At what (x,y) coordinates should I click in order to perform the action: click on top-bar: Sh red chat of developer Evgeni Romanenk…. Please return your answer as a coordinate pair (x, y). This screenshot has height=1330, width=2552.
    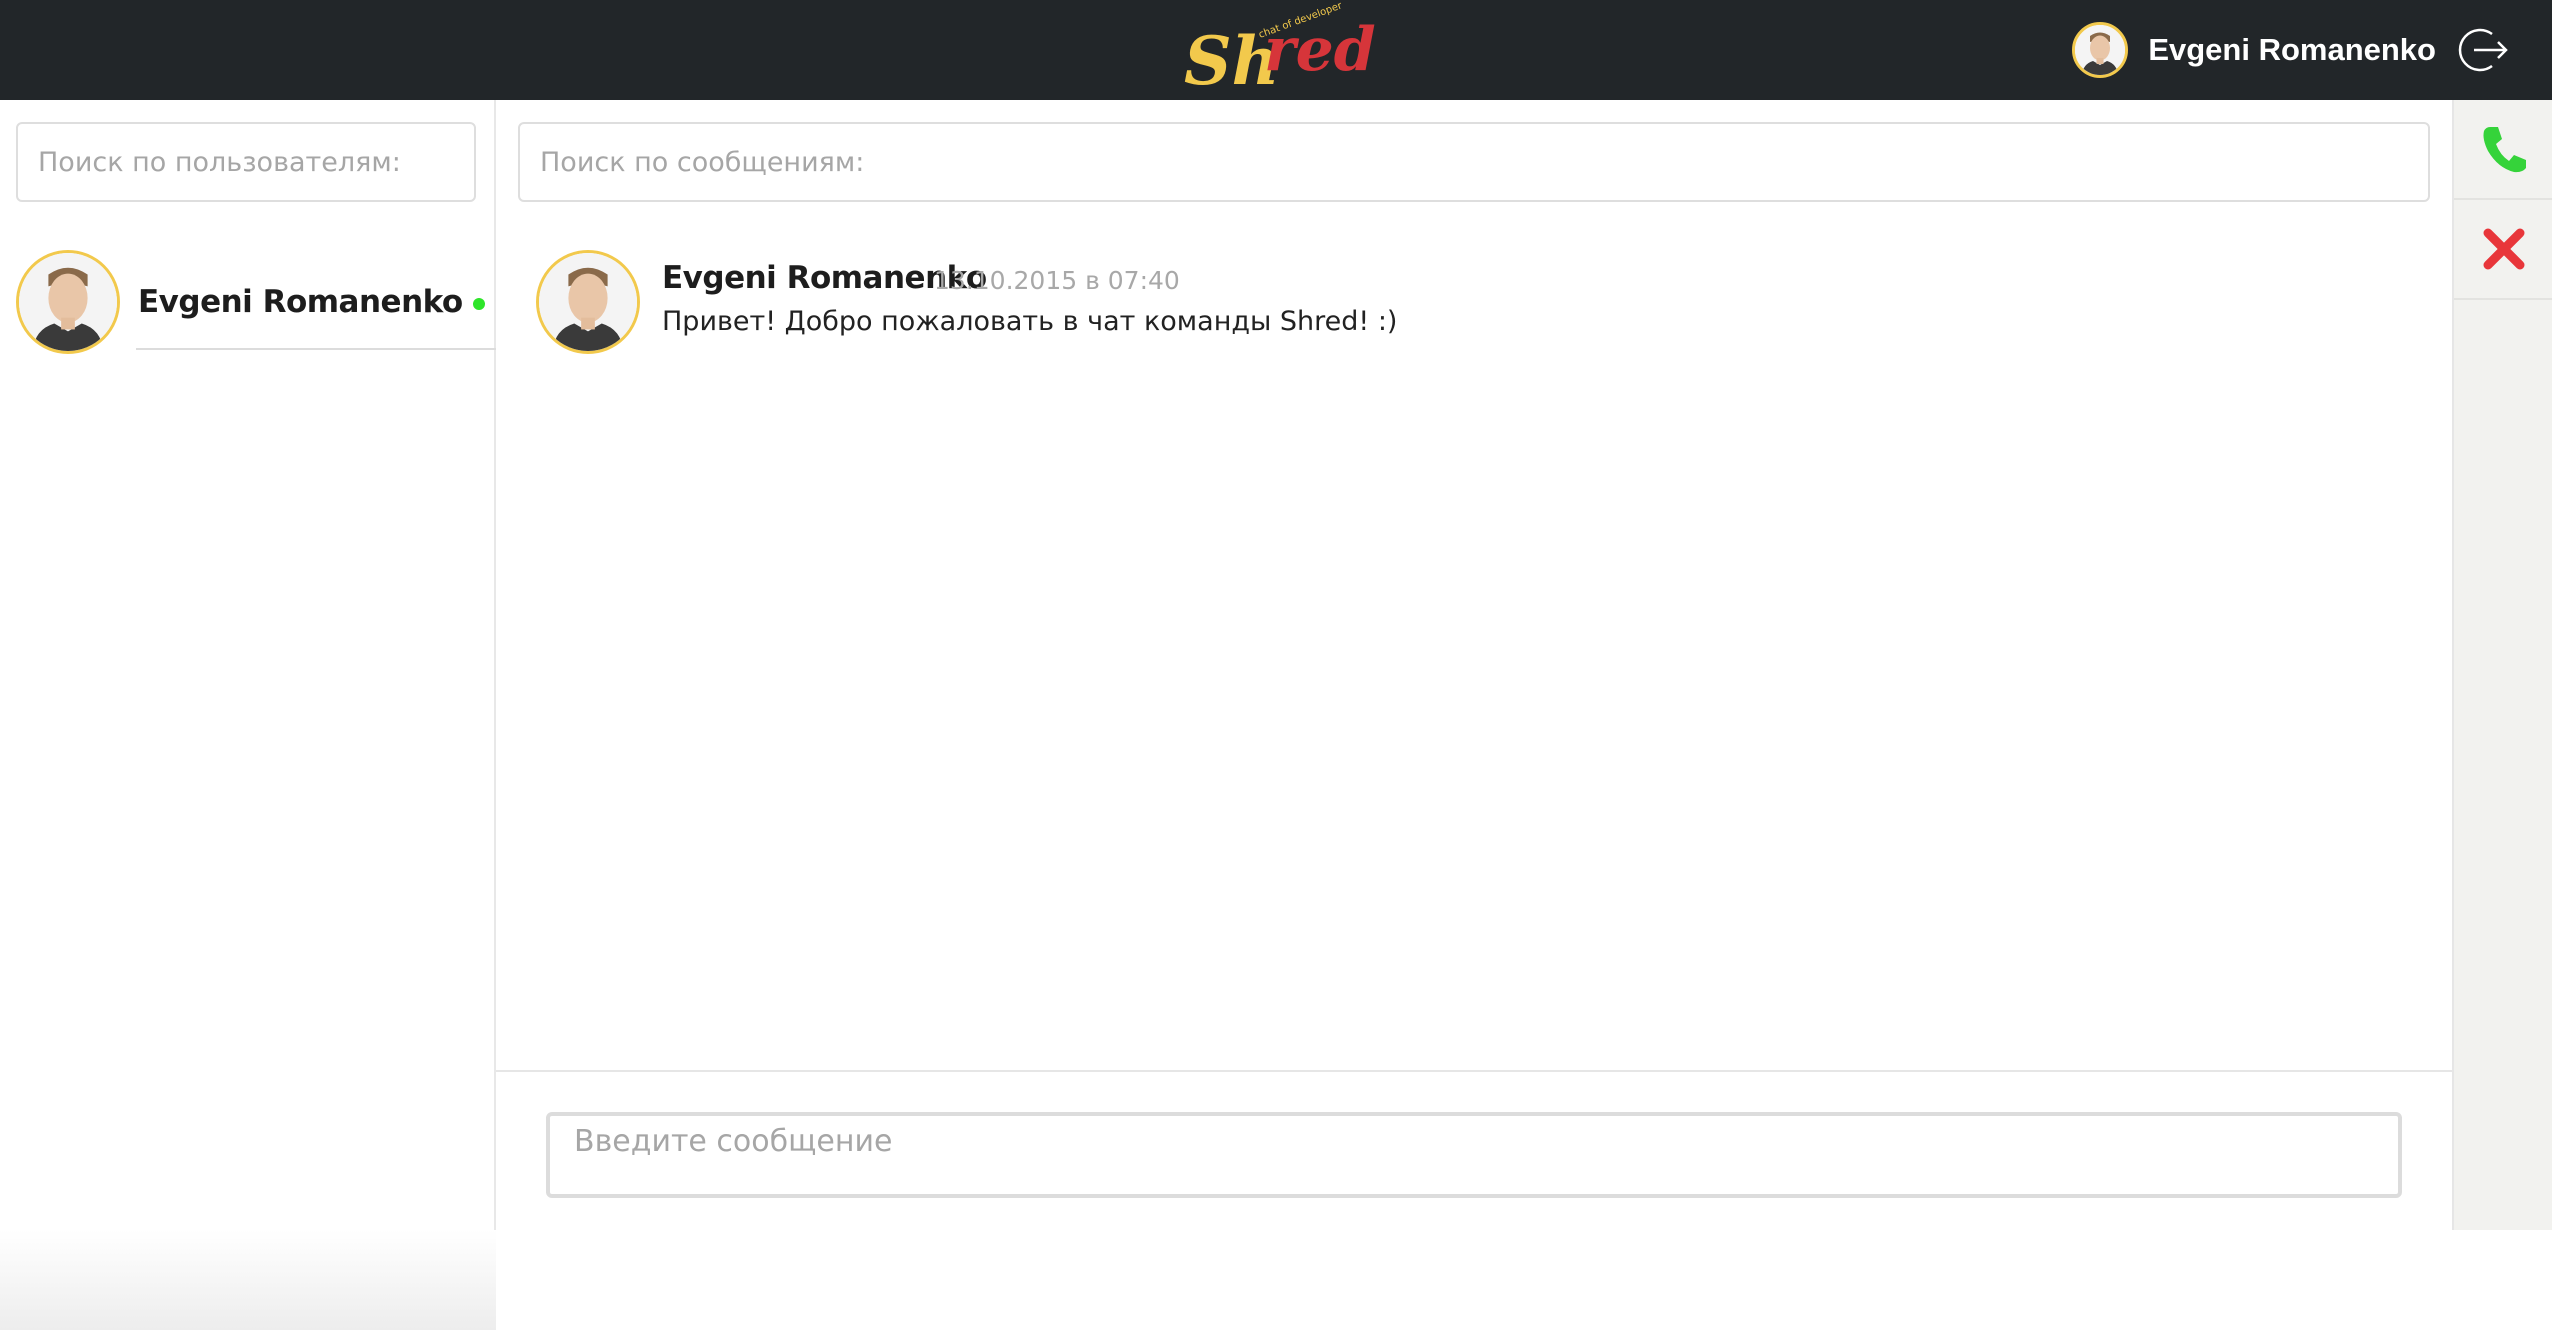
    Looking at the image, I should click on (1276, 50).